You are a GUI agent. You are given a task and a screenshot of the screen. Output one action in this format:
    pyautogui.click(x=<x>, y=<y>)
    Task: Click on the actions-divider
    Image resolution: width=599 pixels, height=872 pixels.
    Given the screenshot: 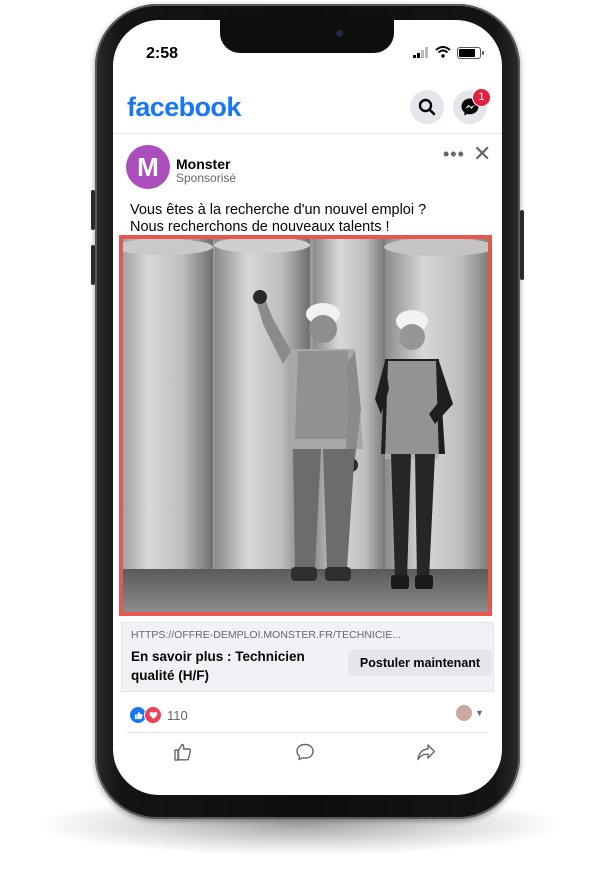 What is the action you would take?
    pyautogui.click(x=307, y=732)
    